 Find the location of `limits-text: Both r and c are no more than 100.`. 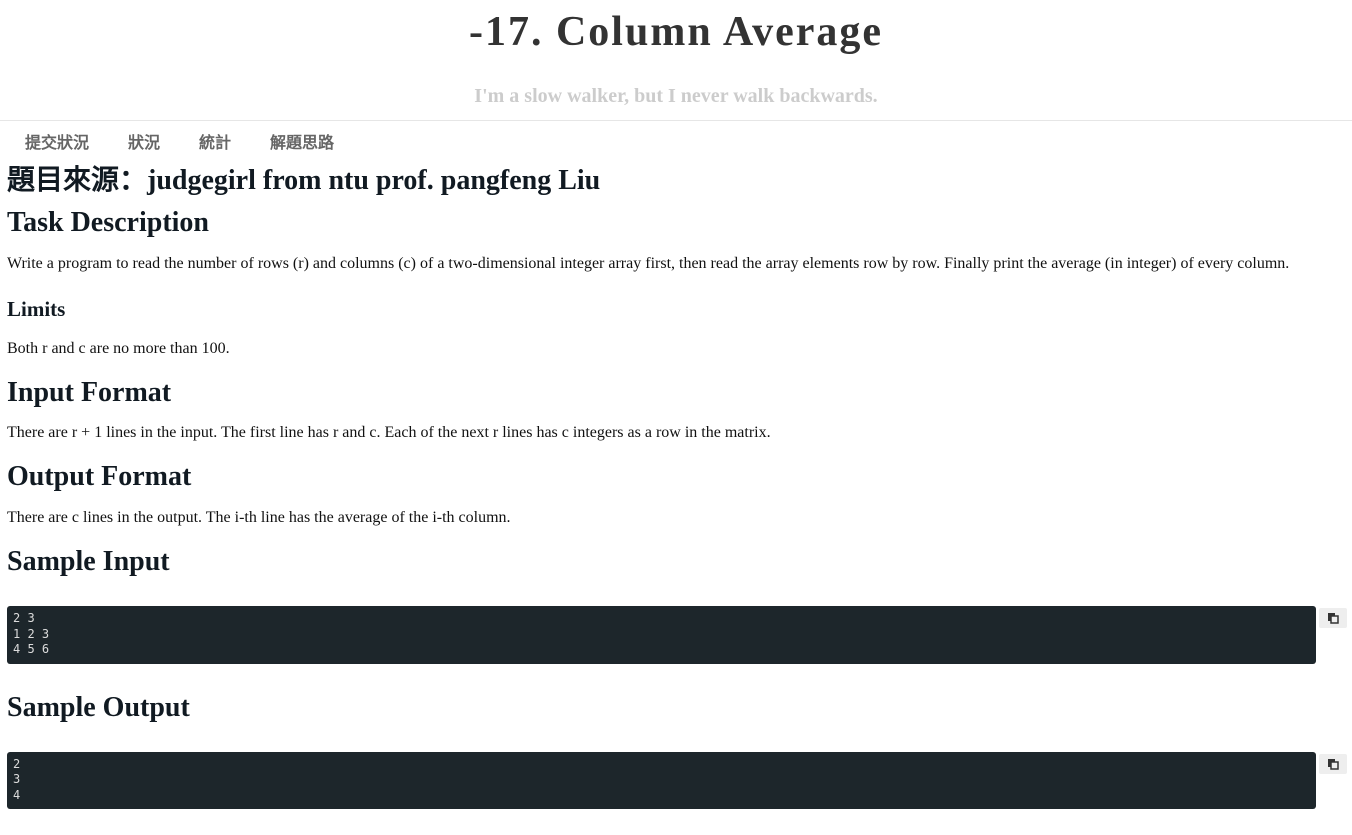

limits-text: Both r and c are no more than 100. is located at coordinates (118, 348).